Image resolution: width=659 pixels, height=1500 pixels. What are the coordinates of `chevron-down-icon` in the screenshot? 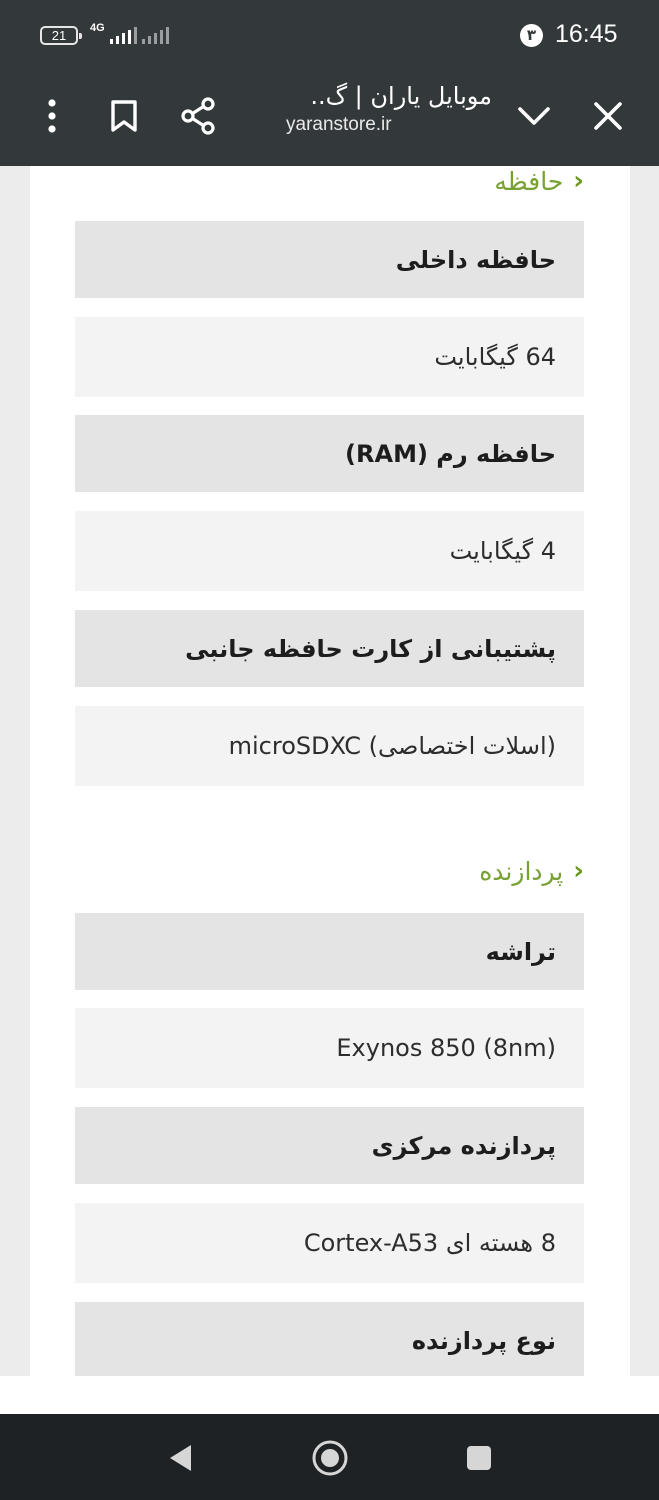 It's located at (534, 116).